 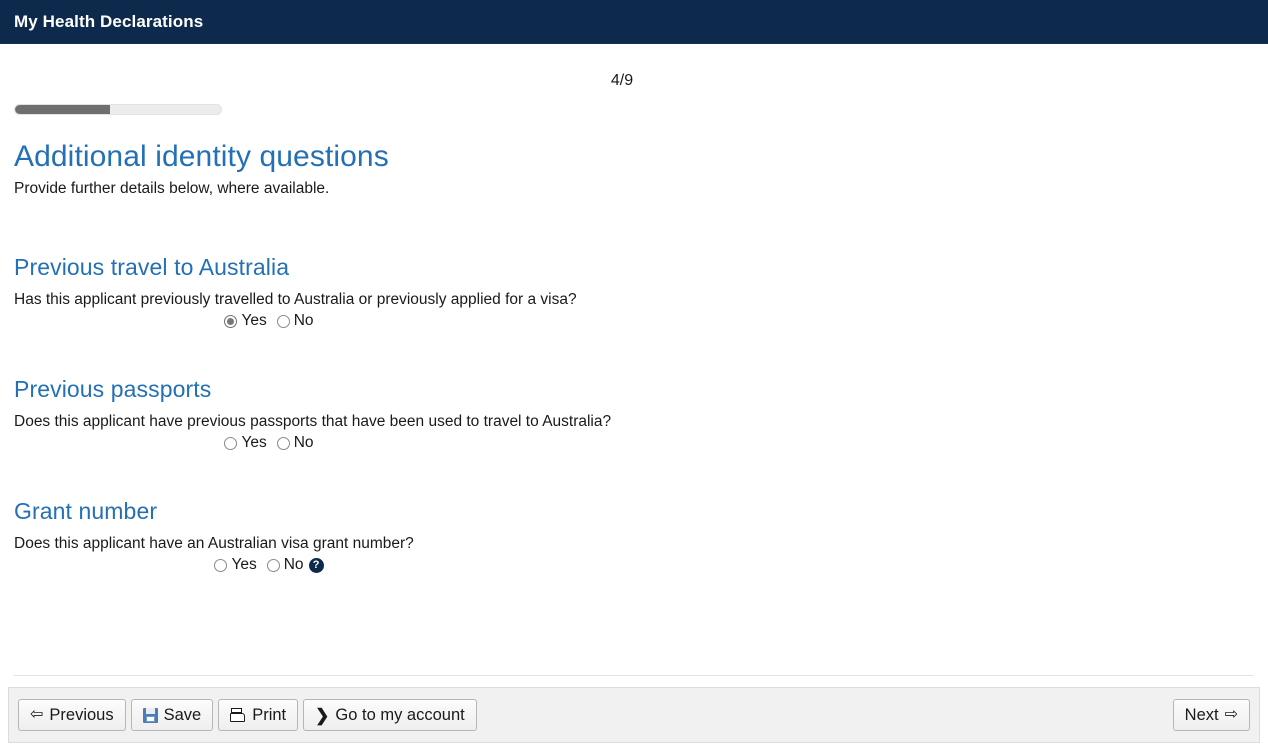 I want to click on previous-button-label: Previous, so click(x=81, y=714).